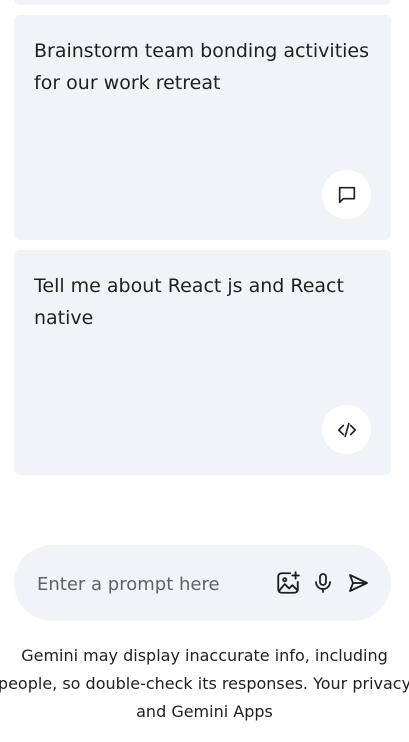 This screenshot has height=742, width=409. What do you see at coordinates (149, 584) in the screenshot?
I see `prompt-input` at bounding box center [149, 584].